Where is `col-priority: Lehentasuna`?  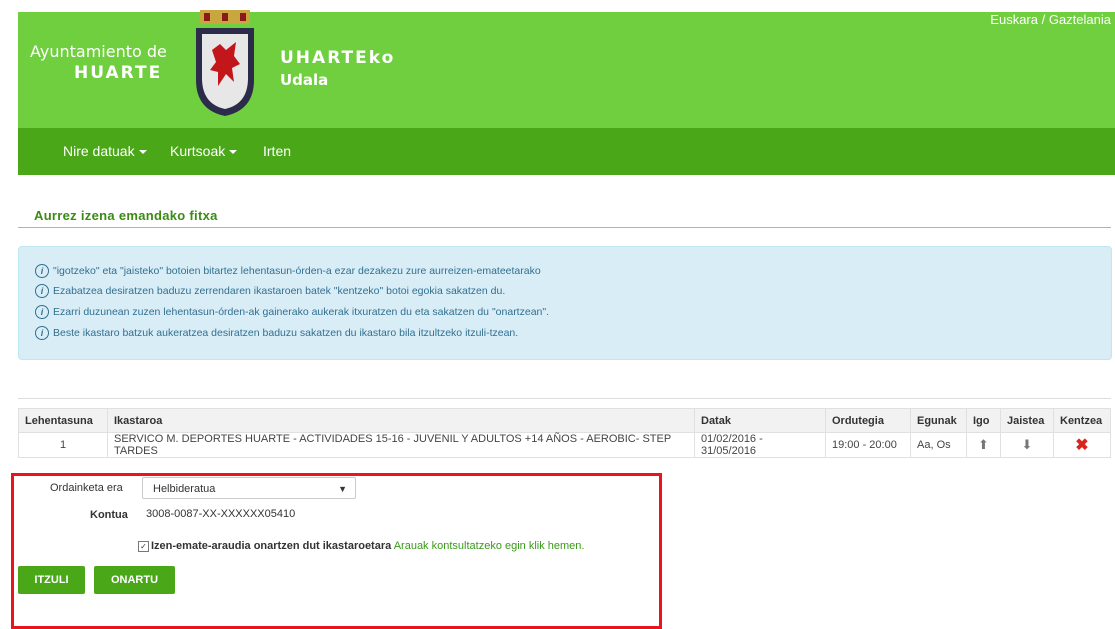 col-priority: Lehentasuna is located at coordinates (63, 420).